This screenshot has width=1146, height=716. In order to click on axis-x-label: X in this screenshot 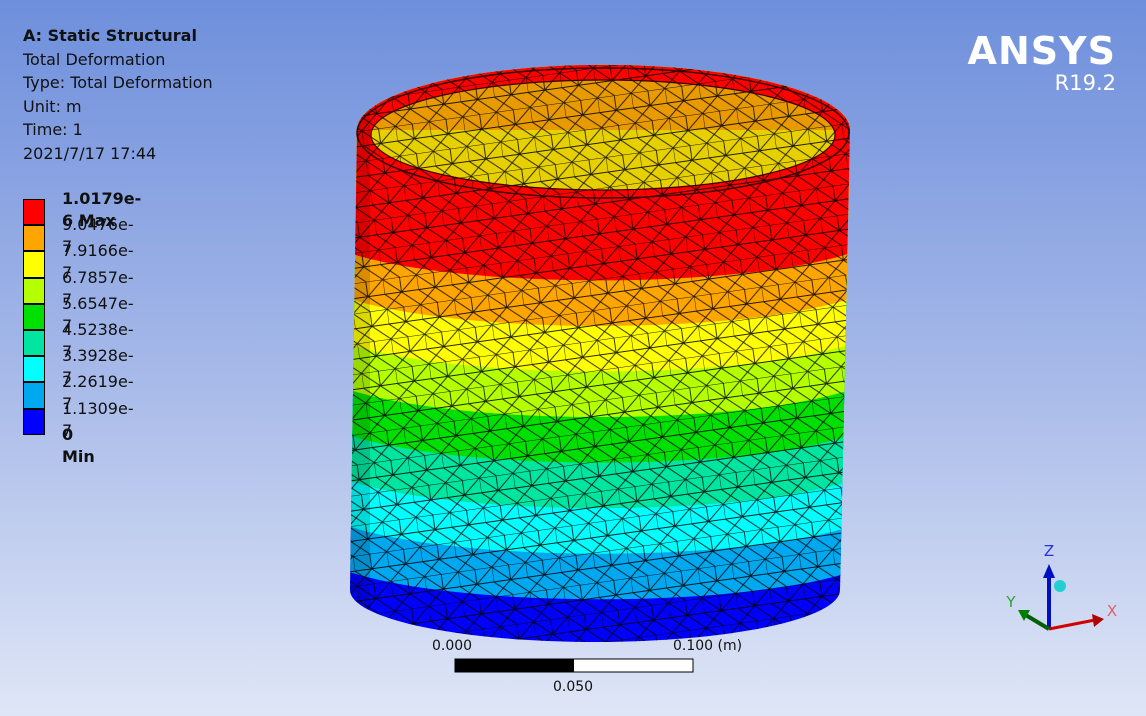, I will do `click(1112, 611)`.